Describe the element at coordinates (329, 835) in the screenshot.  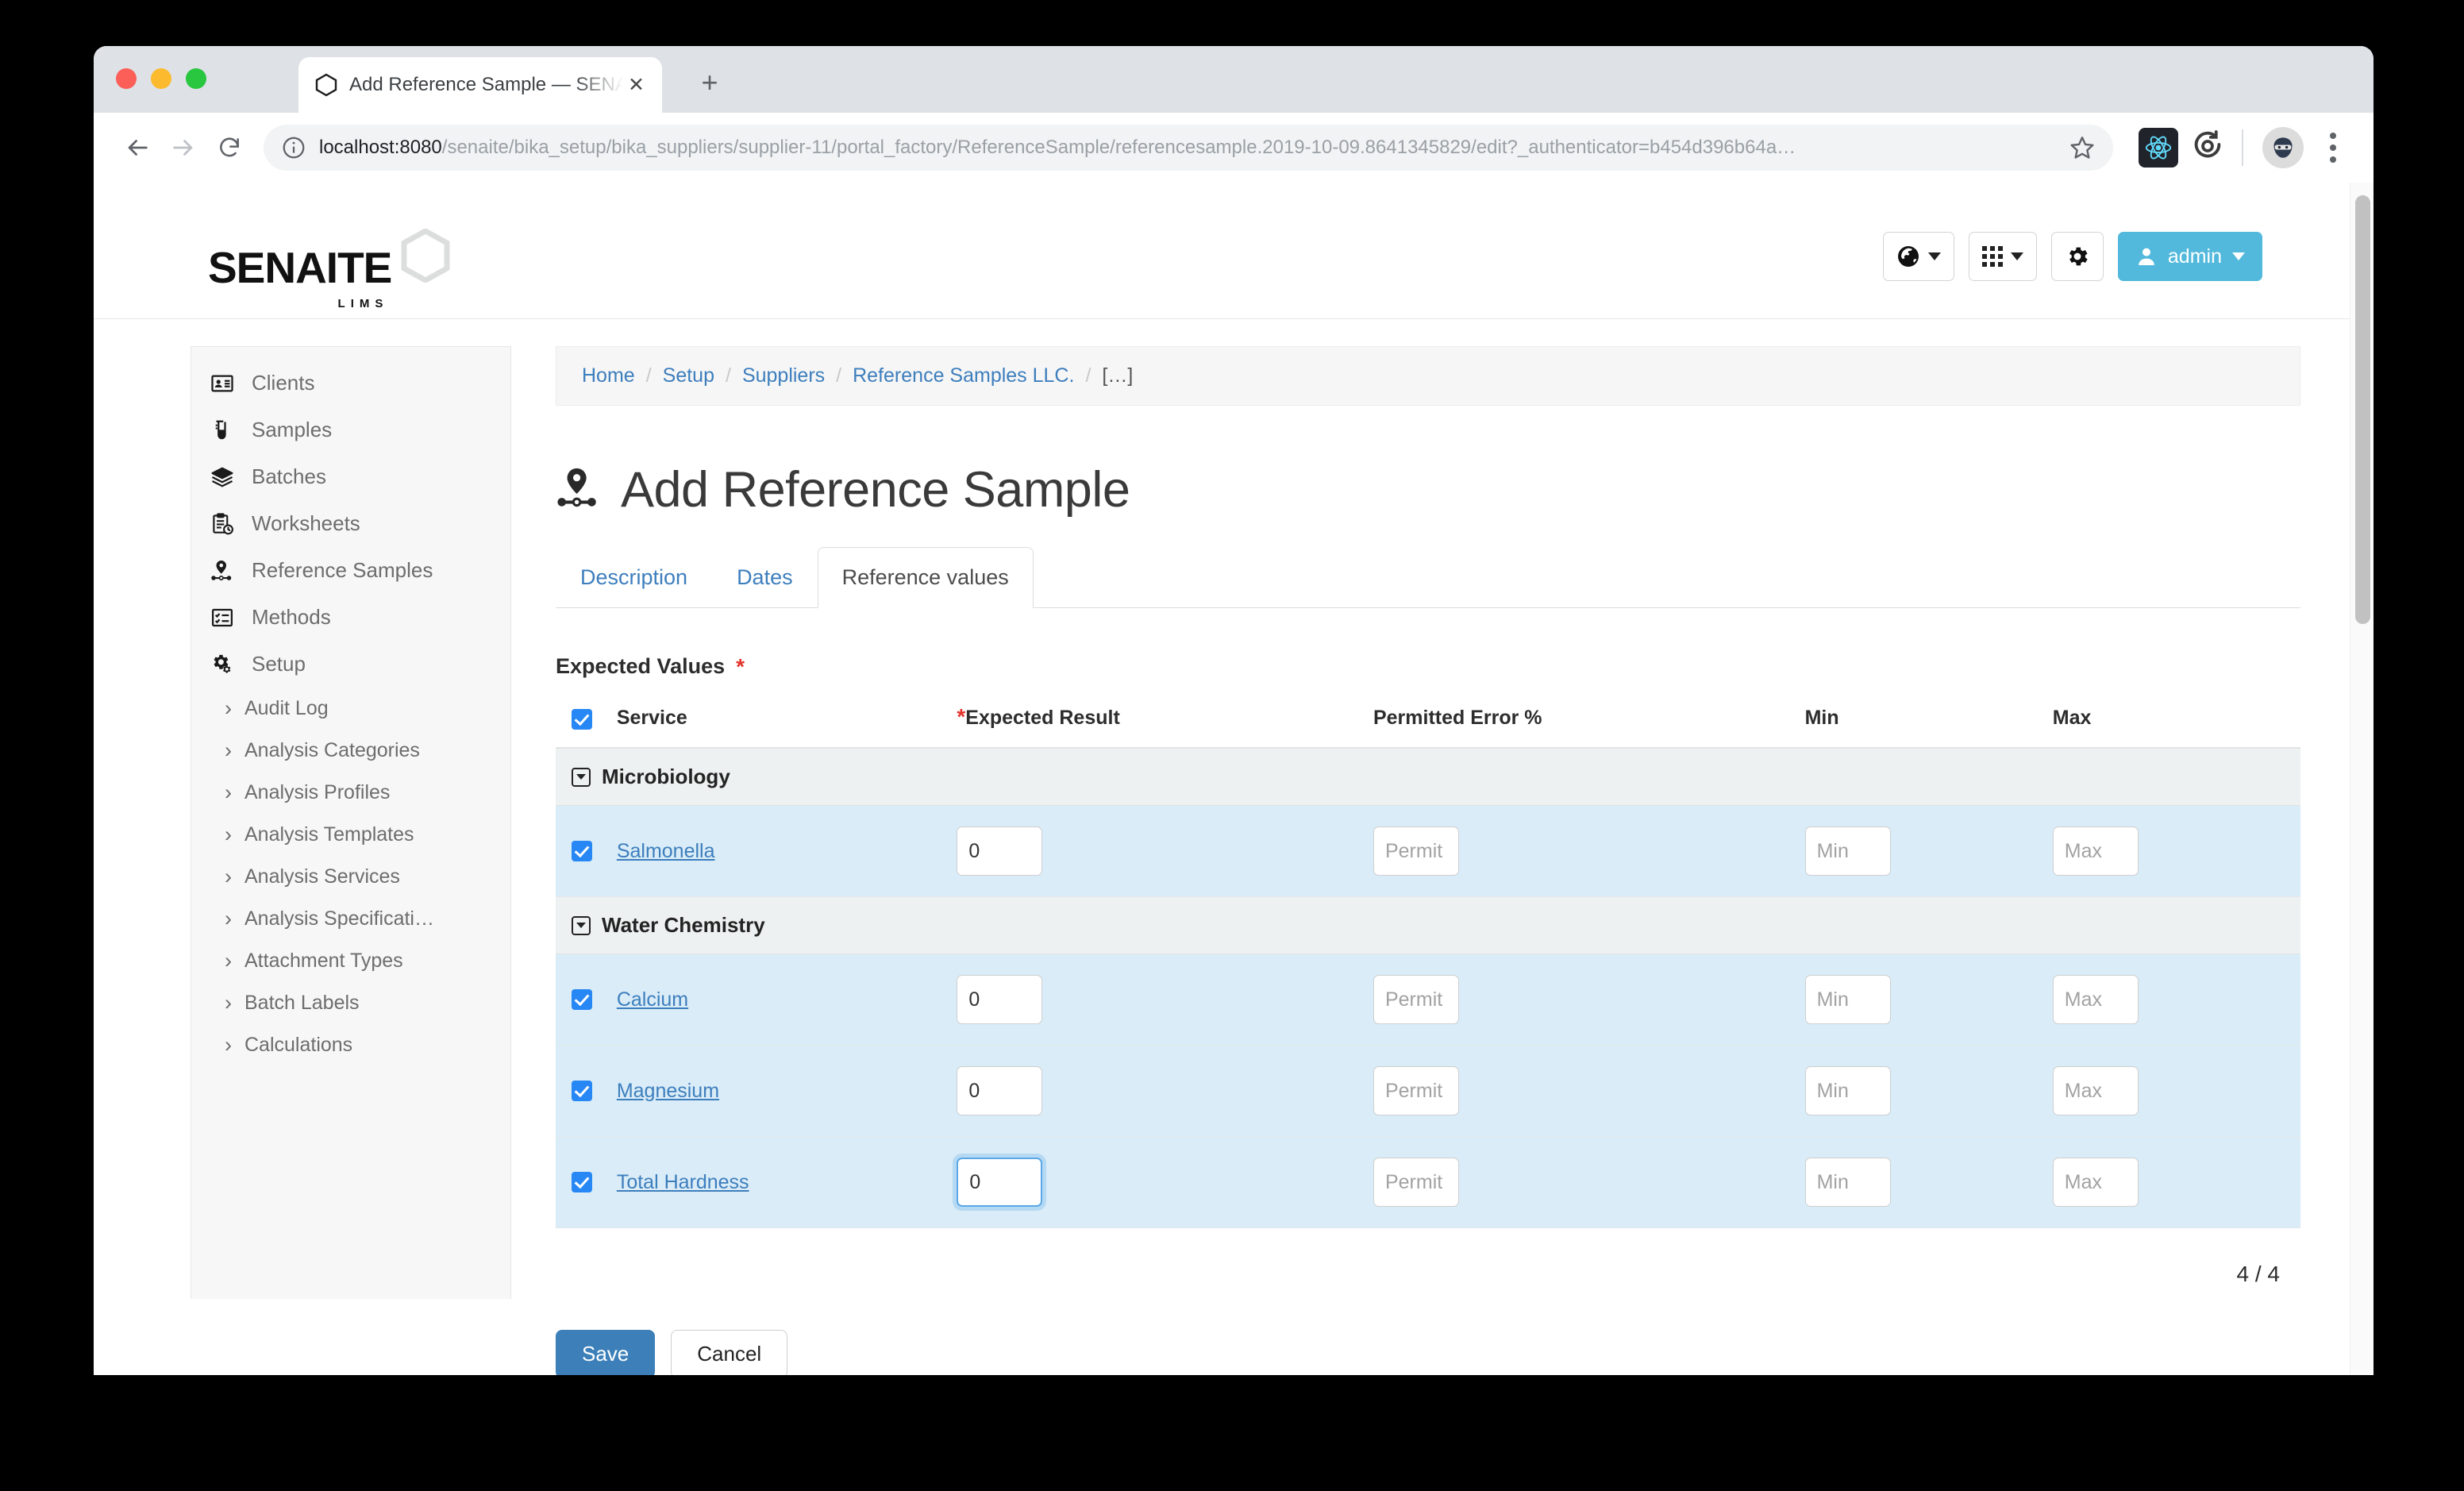
I see `sidebar-subitem-label: Analysis Templates` at that location.